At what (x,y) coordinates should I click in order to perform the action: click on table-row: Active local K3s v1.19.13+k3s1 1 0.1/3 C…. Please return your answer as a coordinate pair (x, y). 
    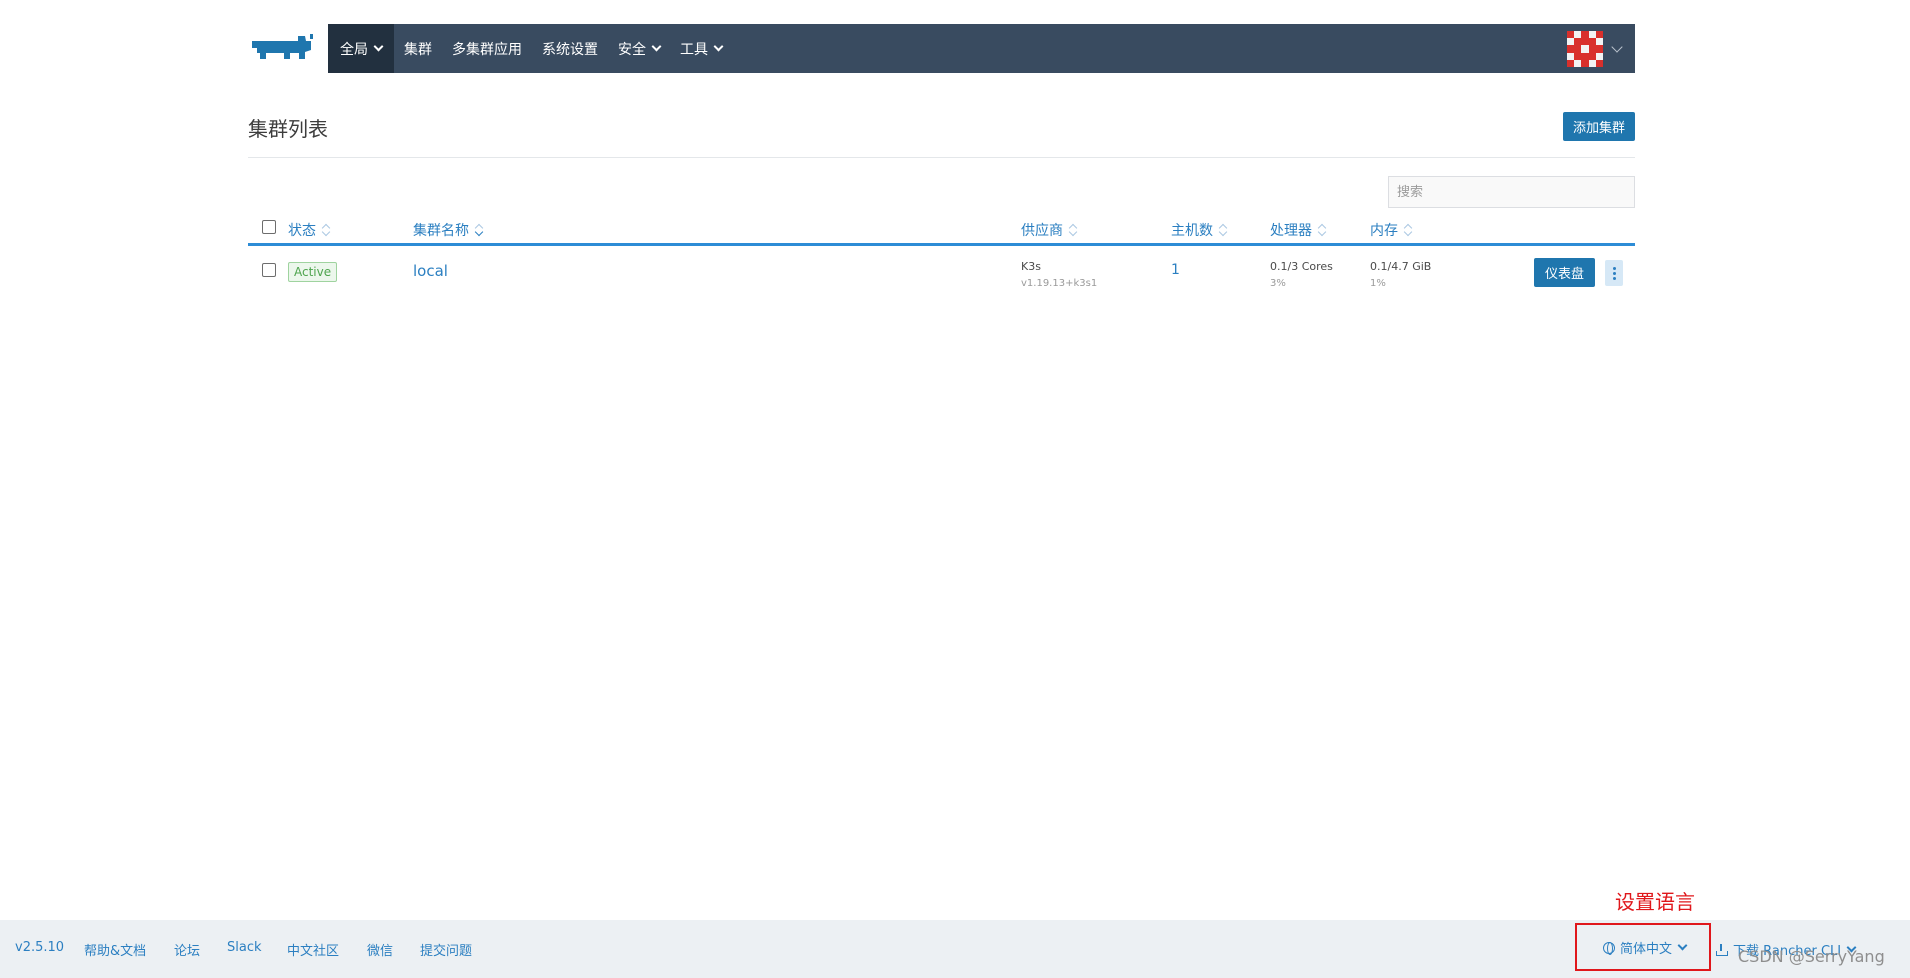
    Looking at the image, I should click on (941, 273).